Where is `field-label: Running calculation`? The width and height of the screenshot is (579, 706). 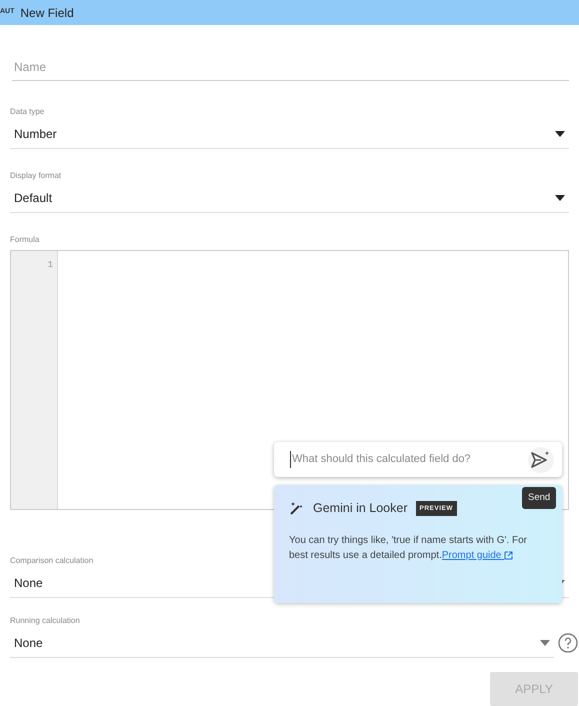
field-label: Running calculation is located at coordinates (45, 621).